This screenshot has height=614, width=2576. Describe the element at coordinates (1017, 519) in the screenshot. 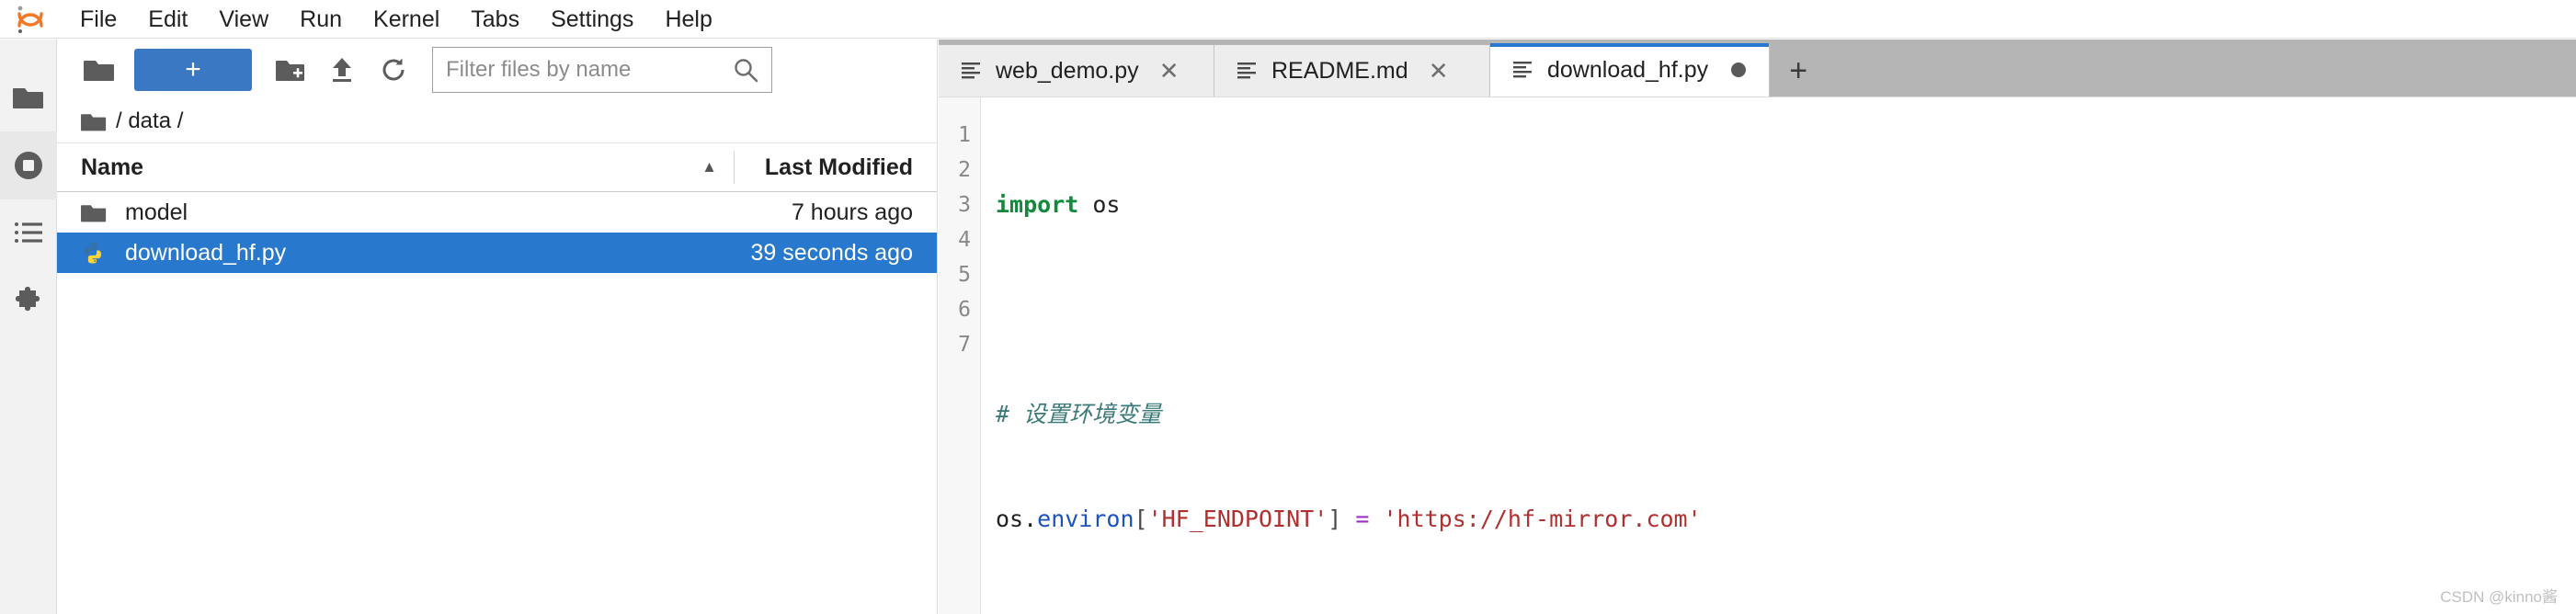

I see `code-object: os.` at that location.